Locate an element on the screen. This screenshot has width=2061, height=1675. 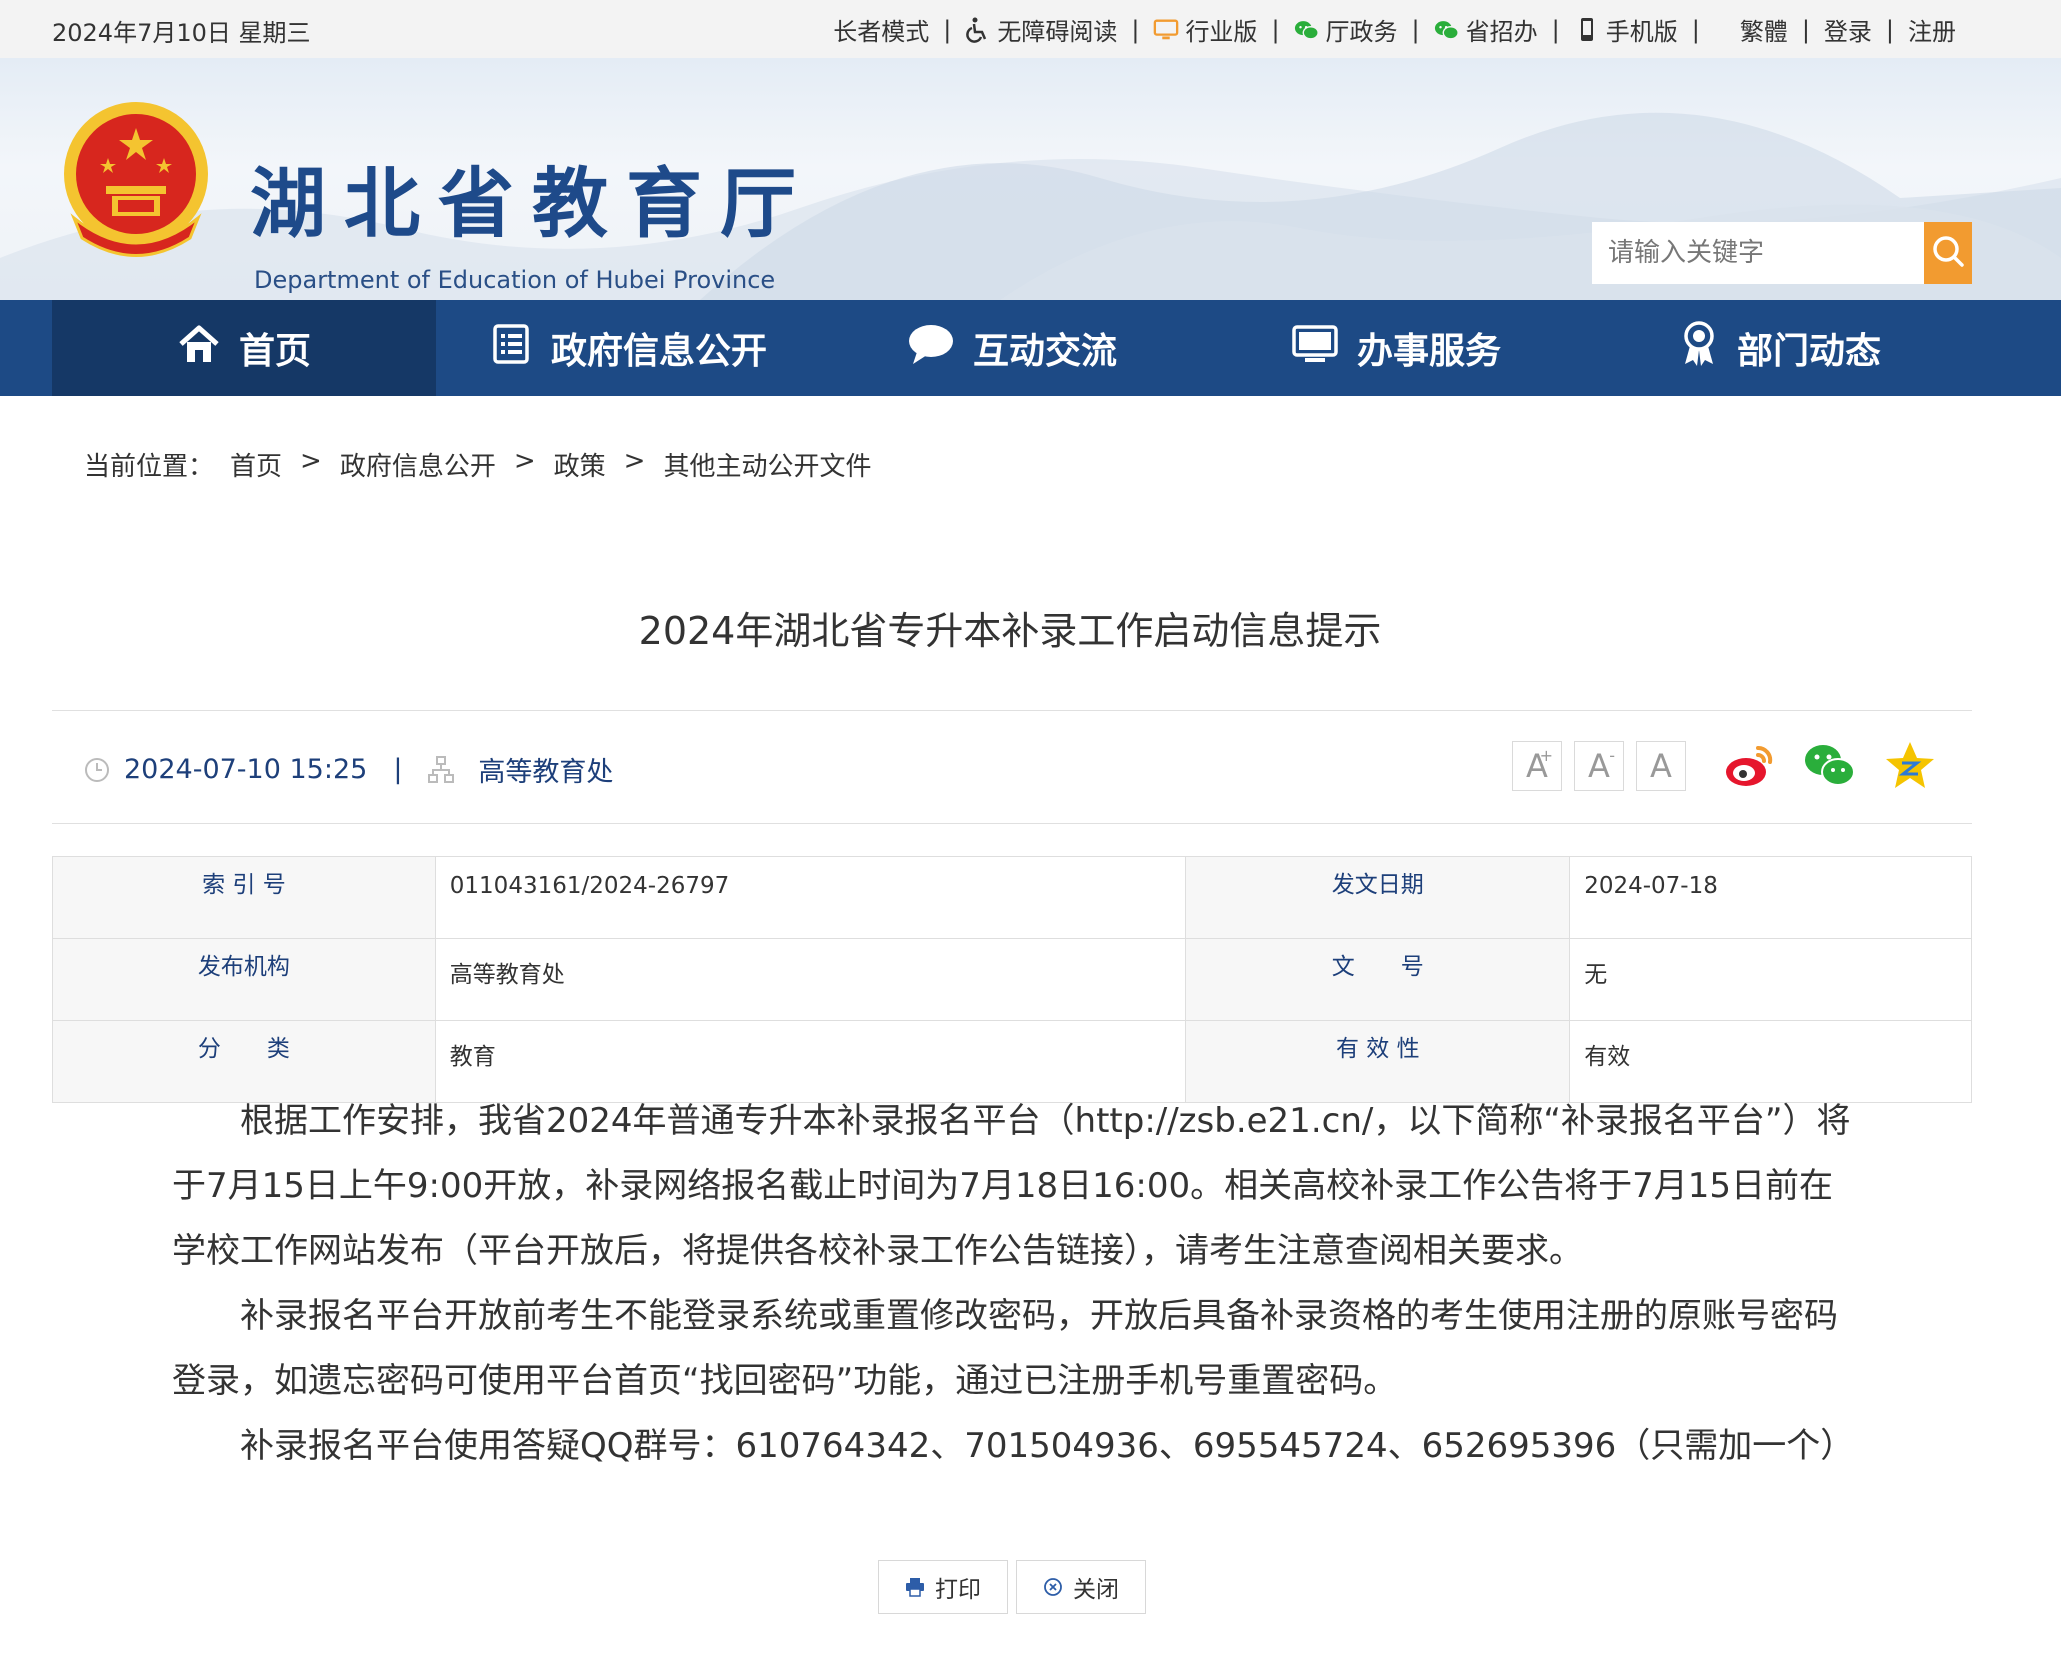
font-increase-button: A + is located at coordinates (1537, 766).